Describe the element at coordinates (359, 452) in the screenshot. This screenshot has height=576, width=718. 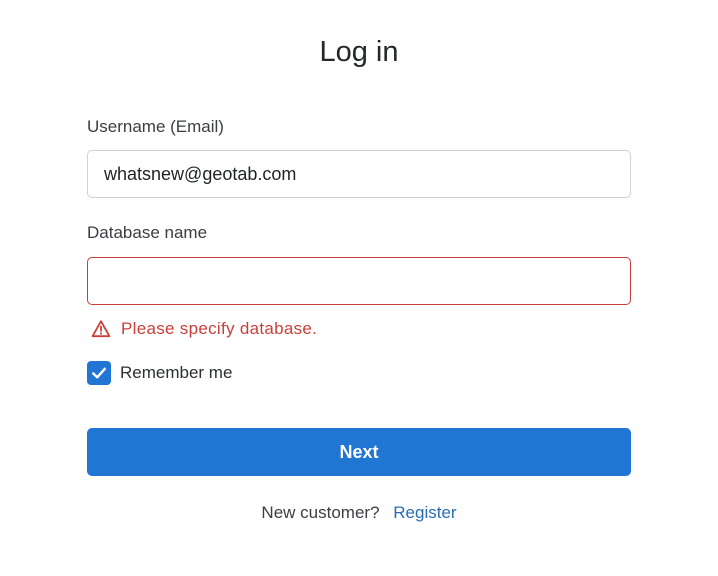
I see `next-button: Next` at that location.